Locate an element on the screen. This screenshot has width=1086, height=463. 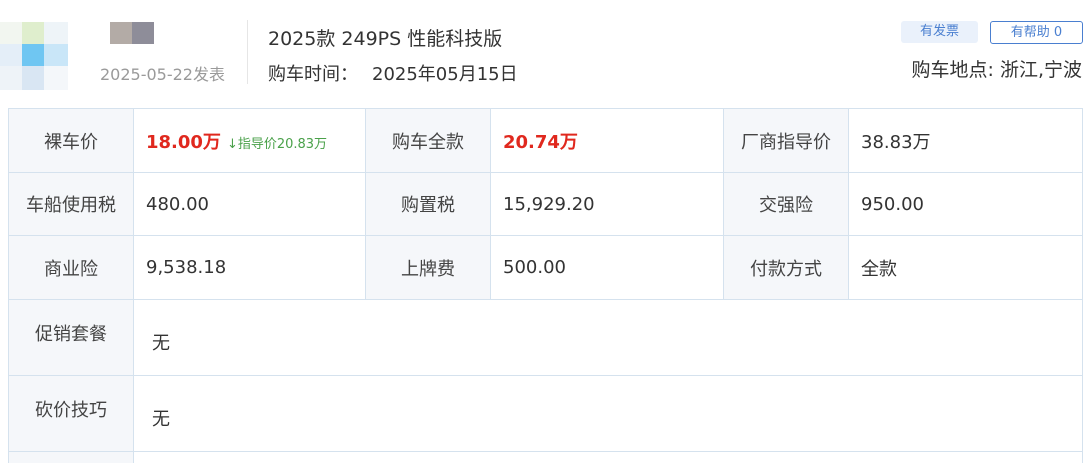
post-date: 2025-05-22发表 is located at coordinates (162, 74).